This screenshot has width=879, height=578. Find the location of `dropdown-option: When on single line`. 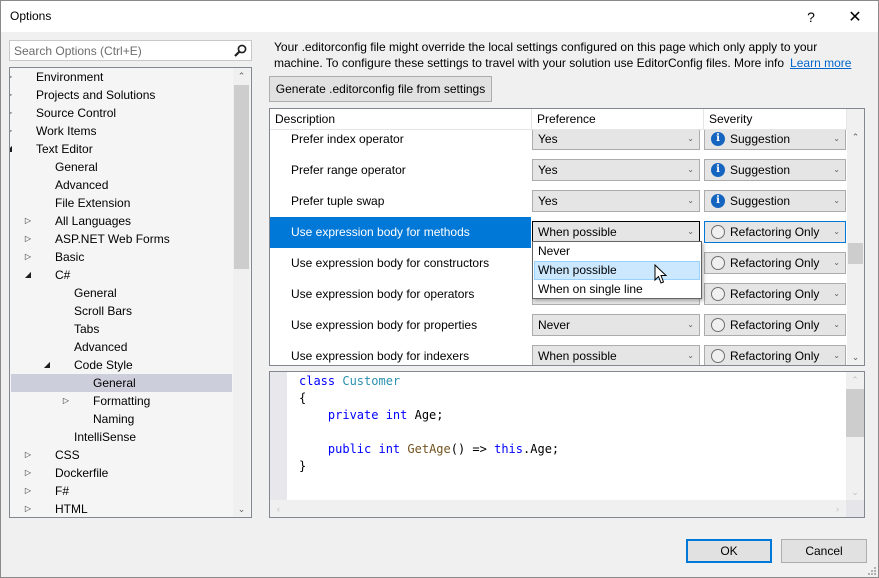

dropdown-option: When on single line is located at coordinates (617, 289).